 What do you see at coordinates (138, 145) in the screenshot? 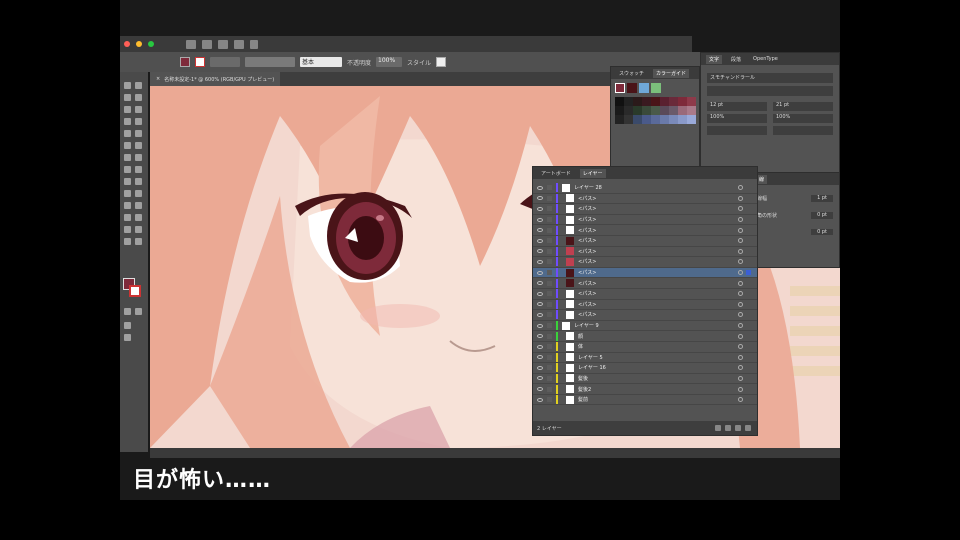
I see `eraser-tool-icon` at bounding box center [138, 145].